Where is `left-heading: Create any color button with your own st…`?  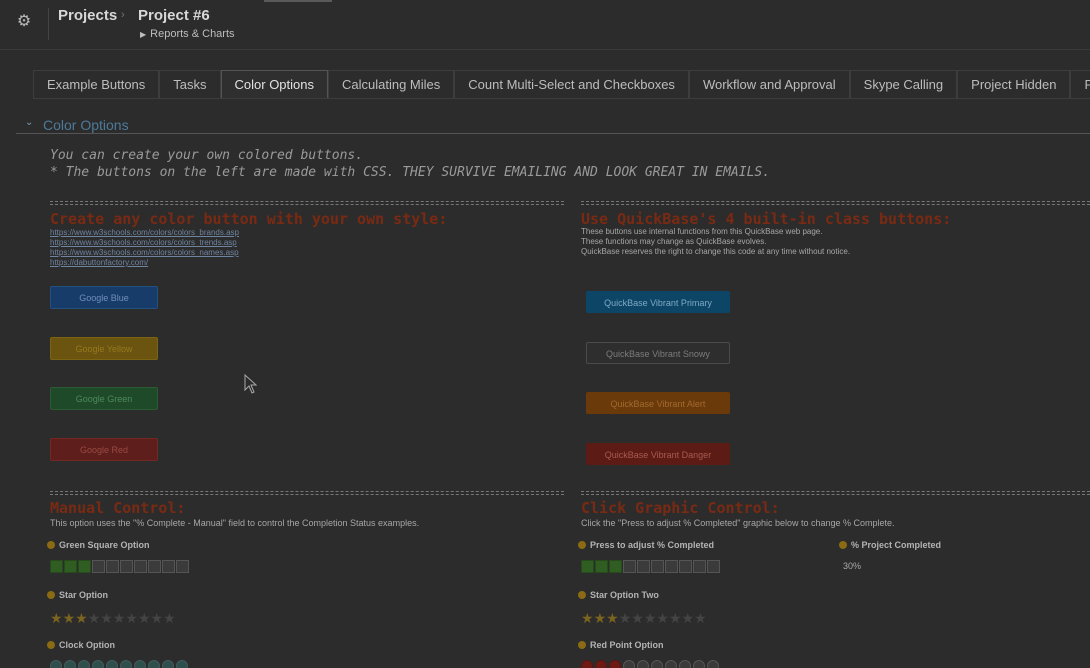
left-heading: Create any color button with your own st… is located at coordinates (249, 219).